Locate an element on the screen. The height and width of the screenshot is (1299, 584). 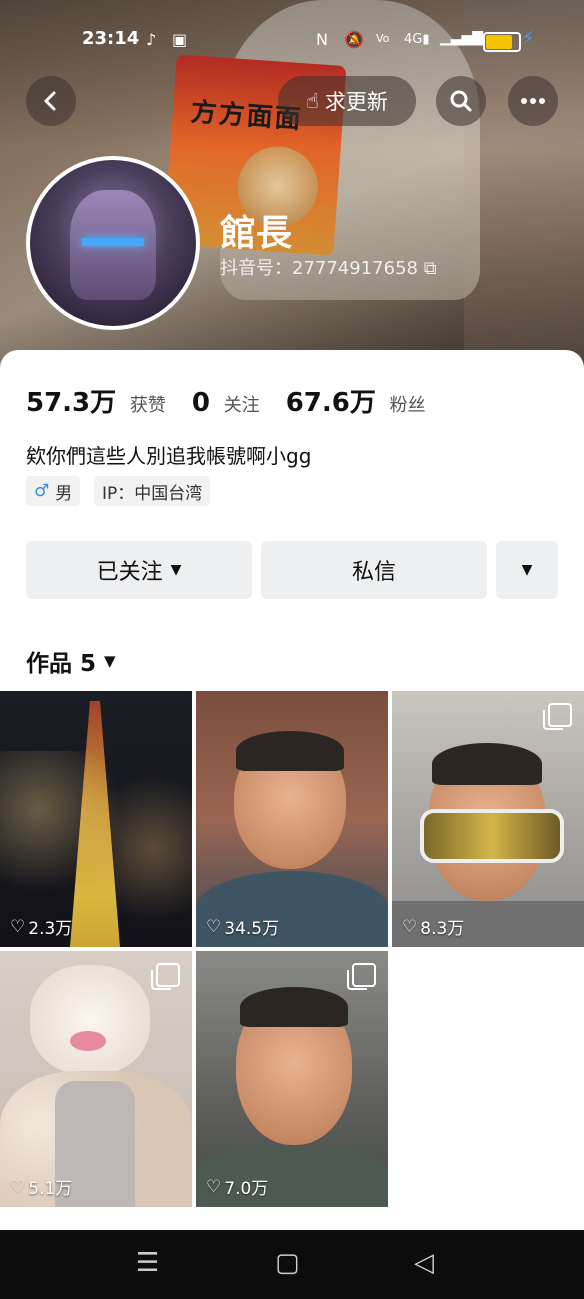
followers-label: 粉丝 is located at coordinates (407, 405).